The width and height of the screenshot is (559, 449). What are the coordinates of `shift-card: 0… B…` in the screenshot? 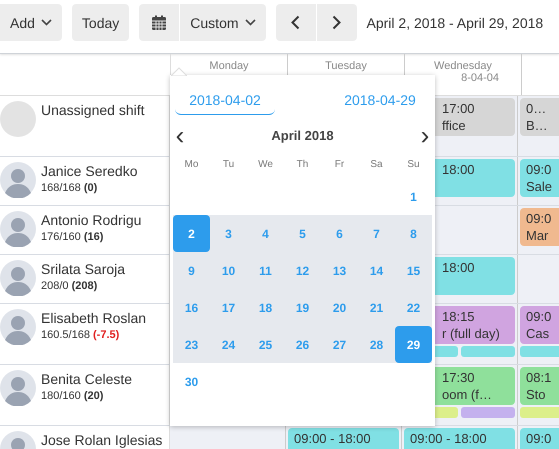 It's located at (539, 117).